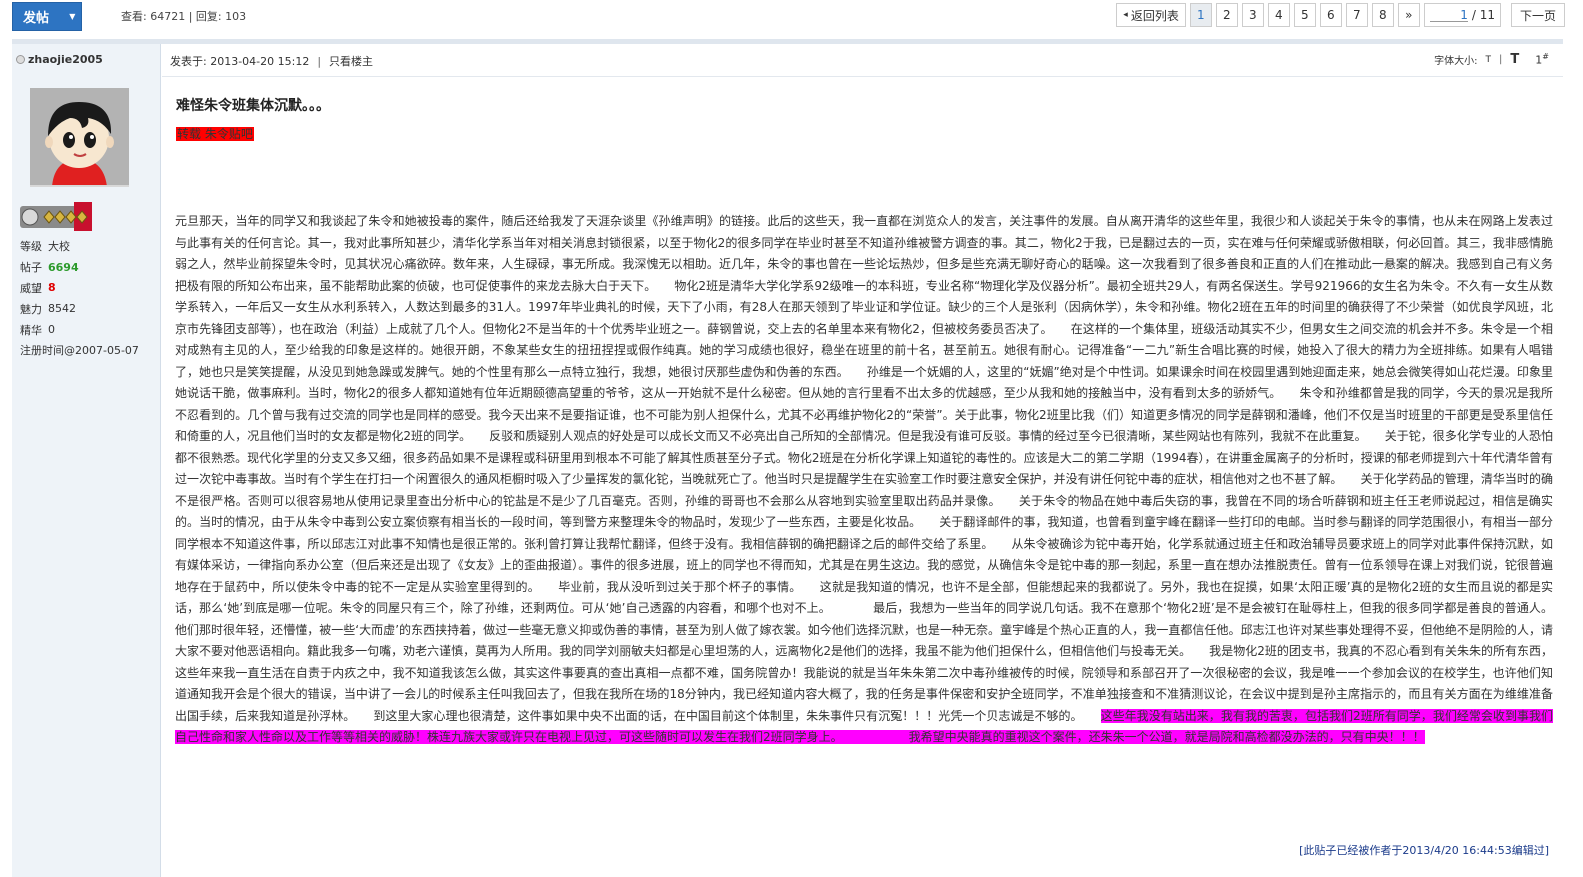  What do you see at coordinates (1252, 15) in the screenshot?
I see `page-link-3: 3` at bounding box center [1252, 15].